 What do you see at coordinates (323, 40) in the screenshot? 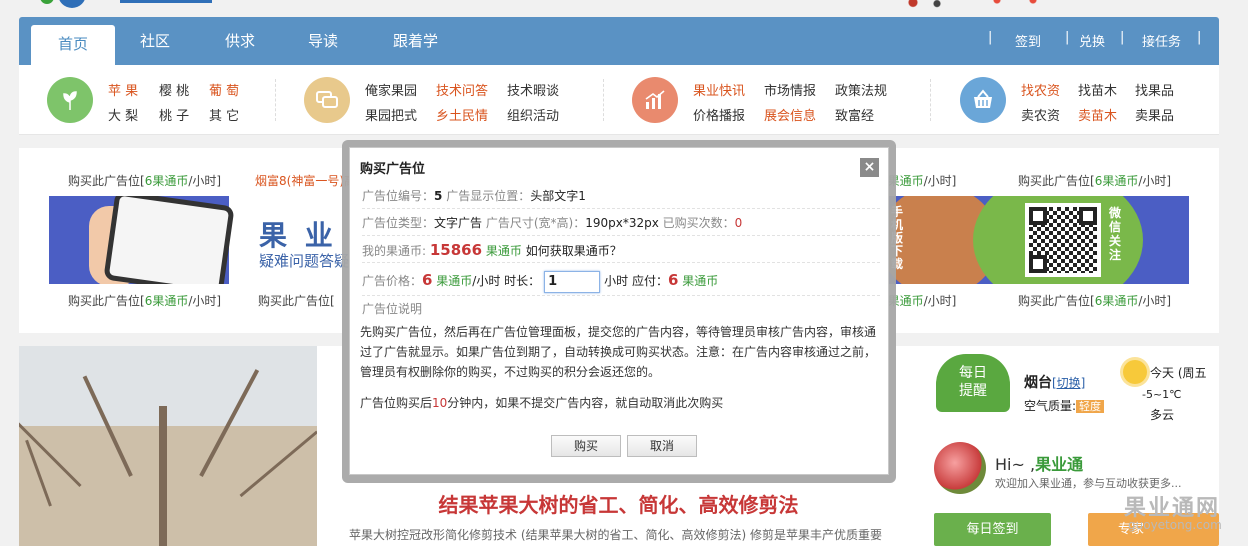
I see `tab-guide: 导读` at bounding box center [323, 40].